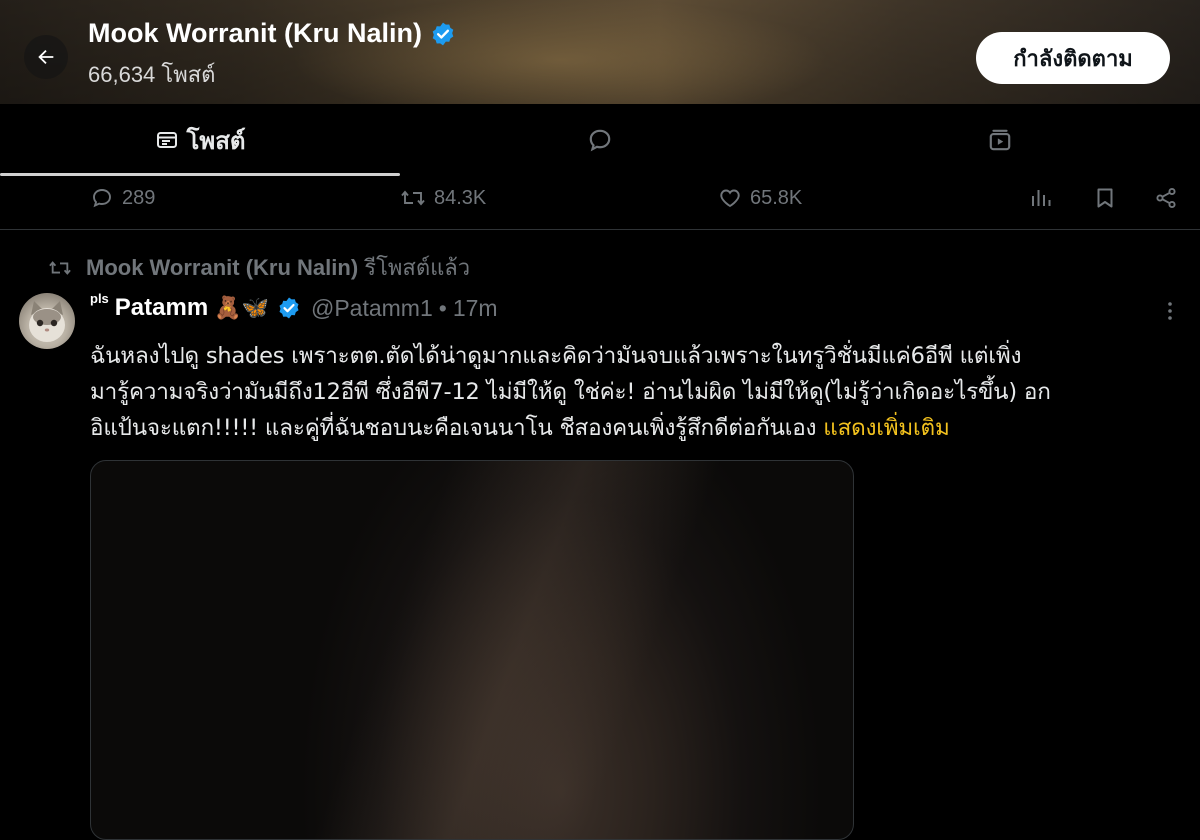 This screenshot has height=840, width=1200. I want to click on tab-media, so click(1000, 140).